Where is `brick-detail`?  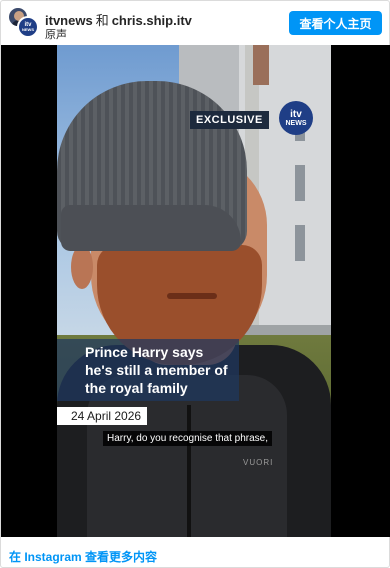
brick-detail is located at coordinates (261, 65).